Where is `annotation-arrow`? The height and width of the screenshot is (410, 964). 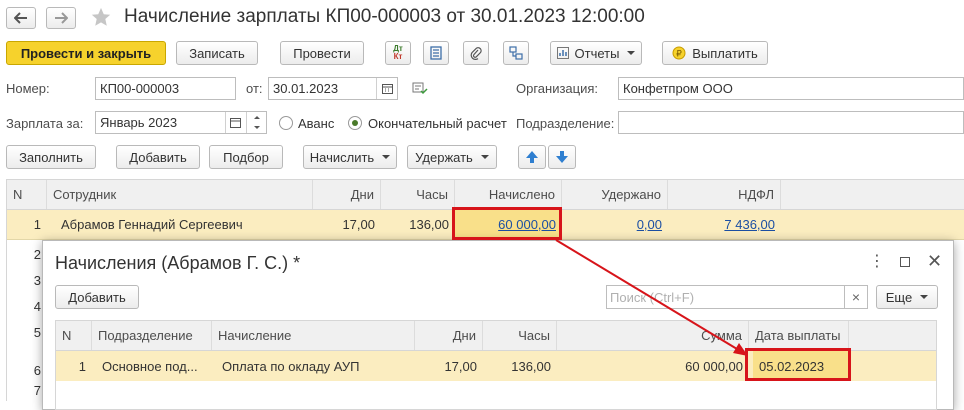 annotation-arrow is located at coordinates (651, 297).